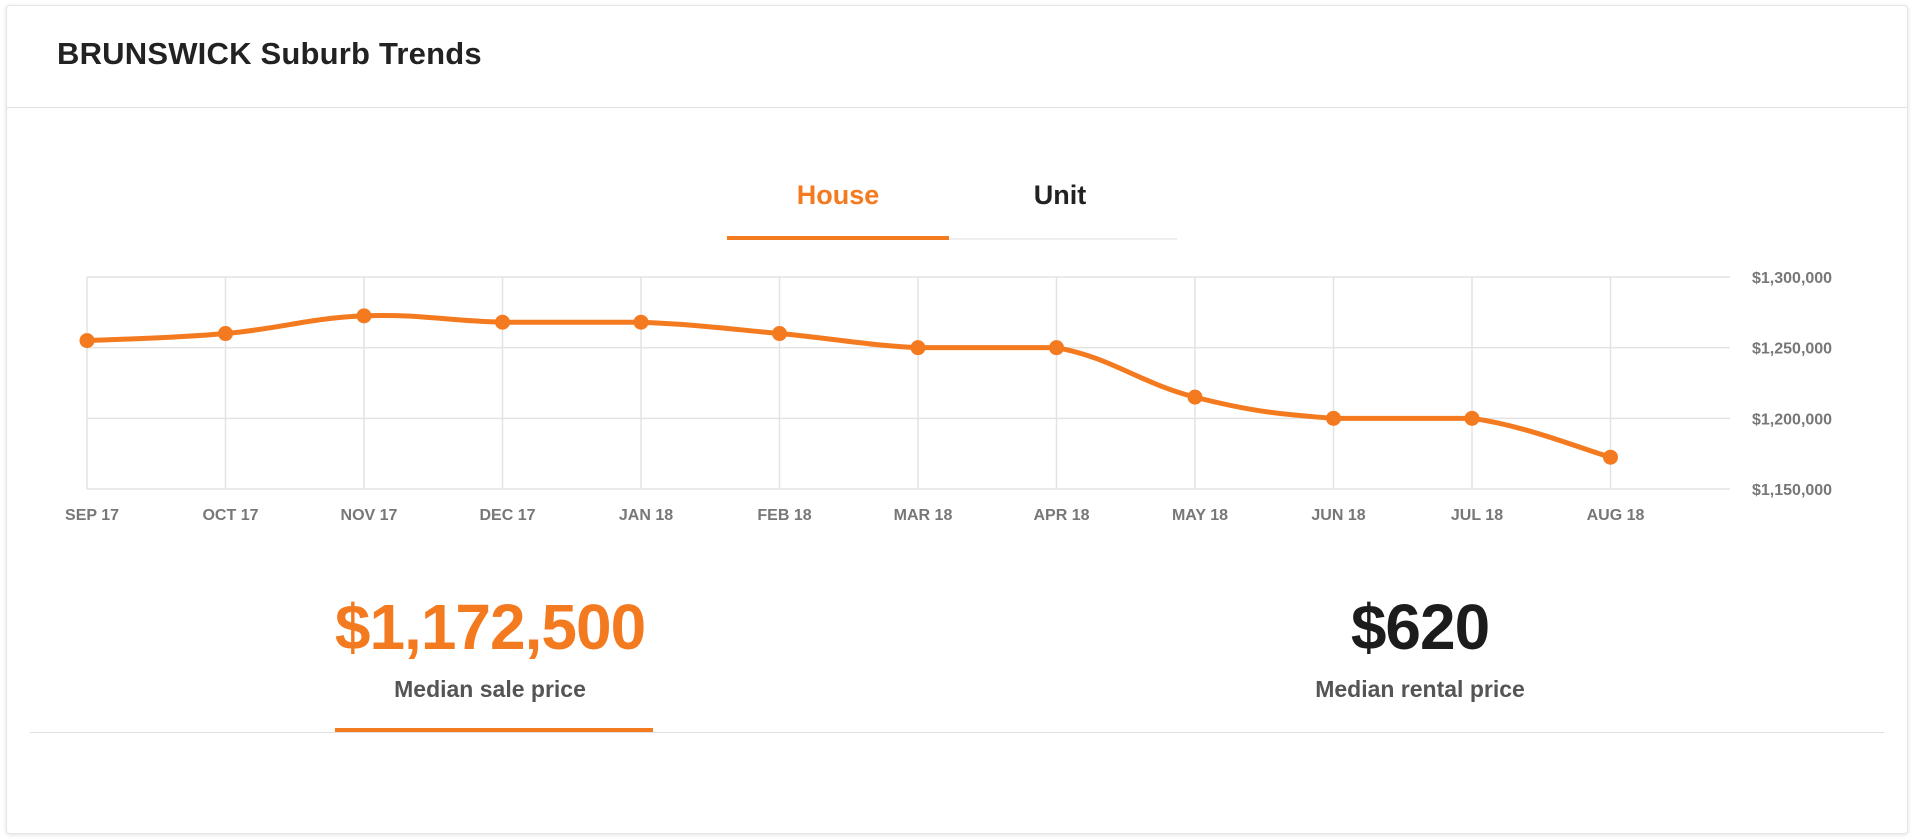 Image resolution: width=1914 pixels, height=840 pixels. What do you see at coordinates (784, 515) in the screenshot?
I see `x-tick-label: FEB 18` at bounding box center [784, 515].